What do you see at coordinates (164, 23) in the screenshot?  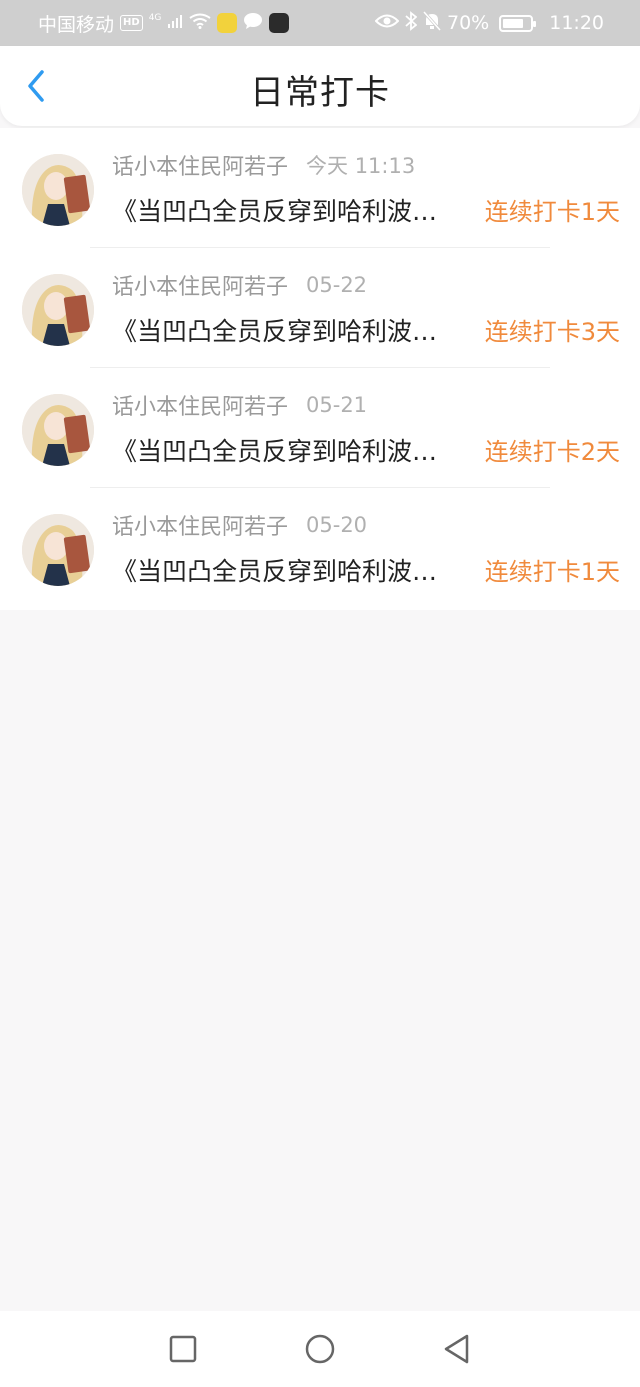 I see `status-left: 中国移动 HD 4G` at bounding box center [164, 23].